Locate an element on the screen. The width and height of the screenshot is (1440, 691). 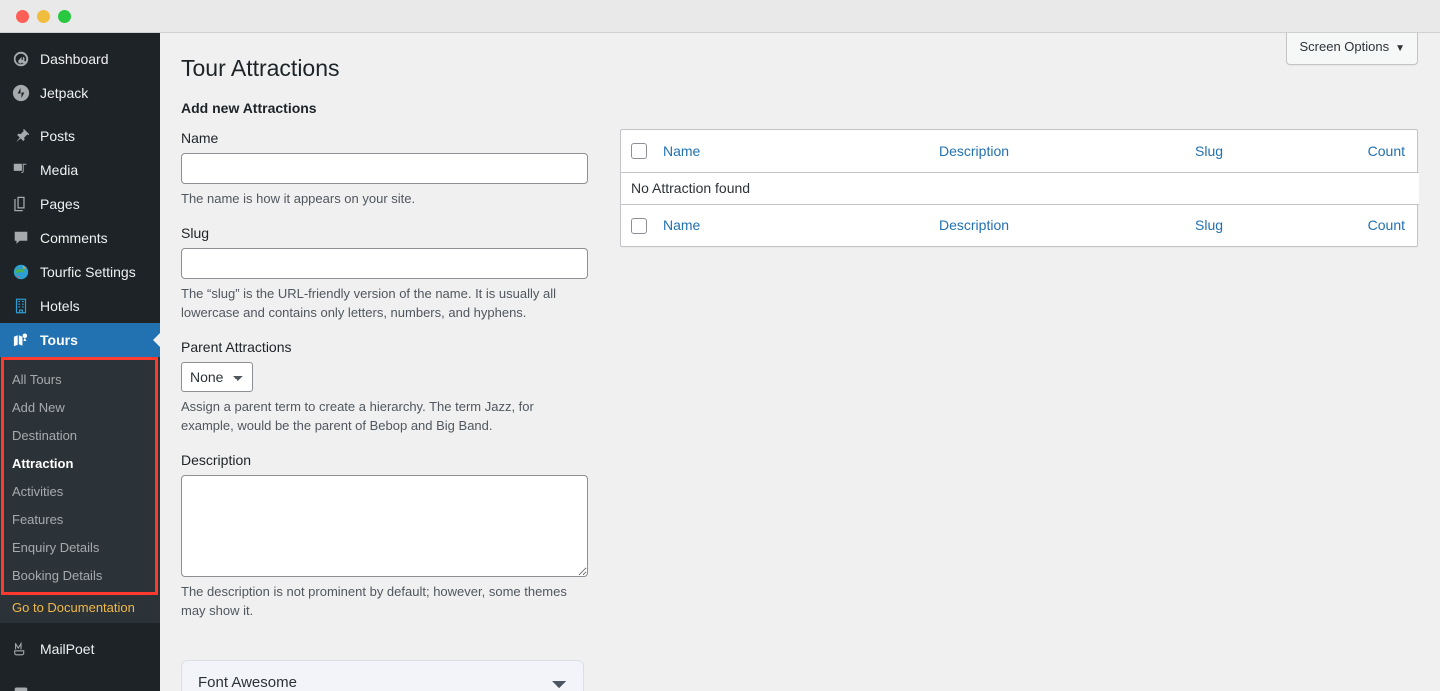
sidebar-item-label: Tours is located at coordinates (59, 340).